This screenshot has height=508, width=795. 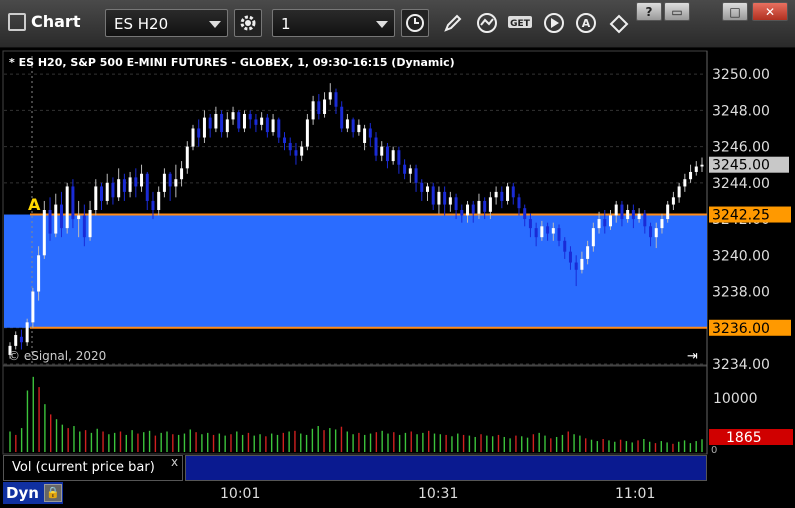 I want to click on window-title-text: Chart, so click(x=56, y=21).